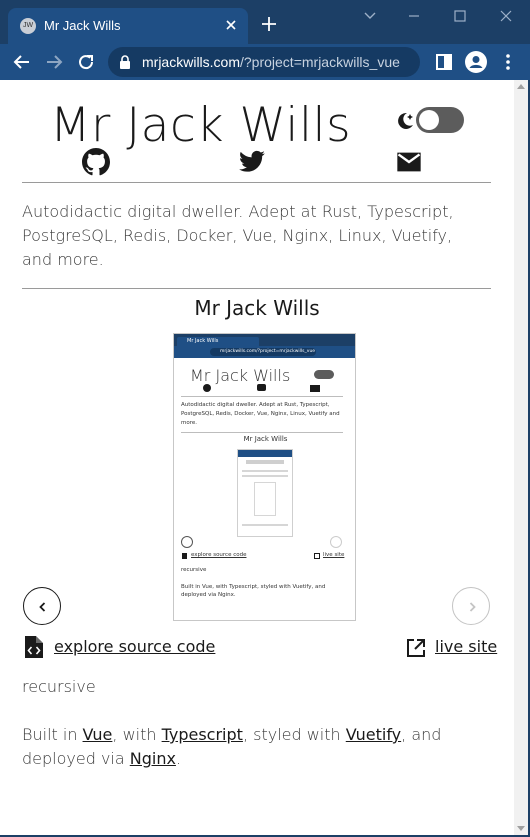 The height and width of the screenshot is (837, 530). What do you see at coordinates (178, 758) in the screenshot?
I see `built-suffix: .` at bounding box center [178, 758].